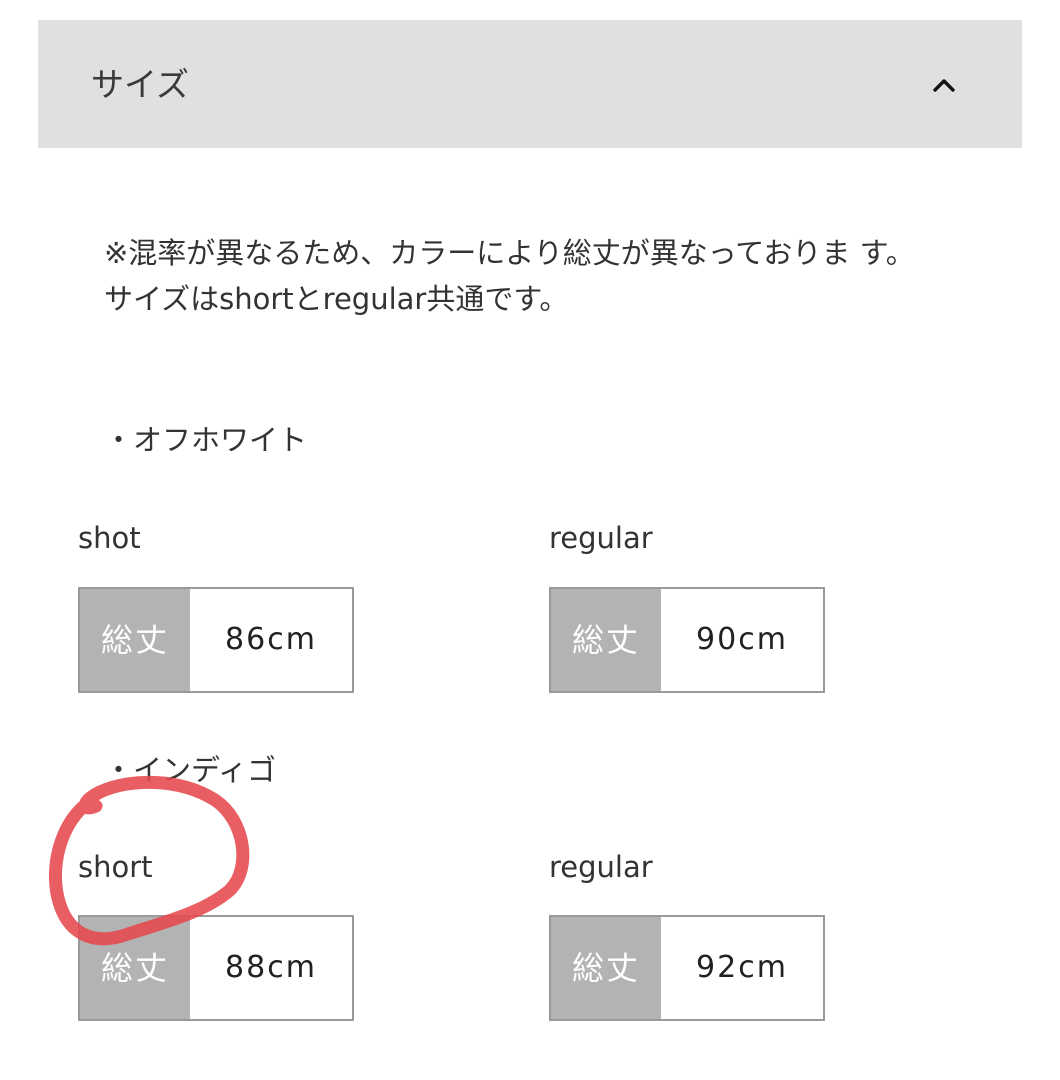  What do you see at coordinates (944, 85) in the screenshot?
I see `chevron-up-icon` at bounding box center [944, 85].